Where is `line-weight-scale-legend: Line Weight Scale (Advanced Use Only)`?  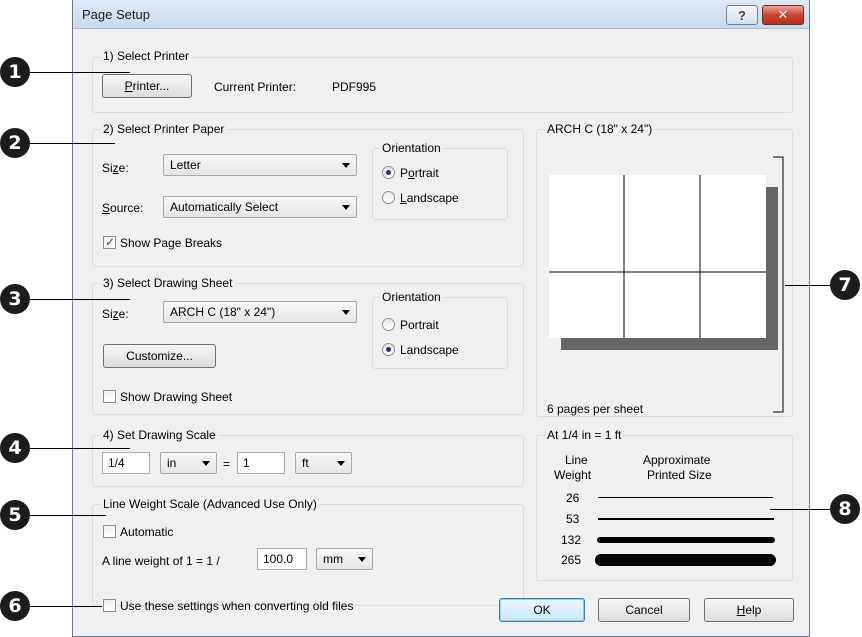
line-weight-scale-legend: Line Weight Scale (Advanced Use Only) is located at coordinates (210, 504).